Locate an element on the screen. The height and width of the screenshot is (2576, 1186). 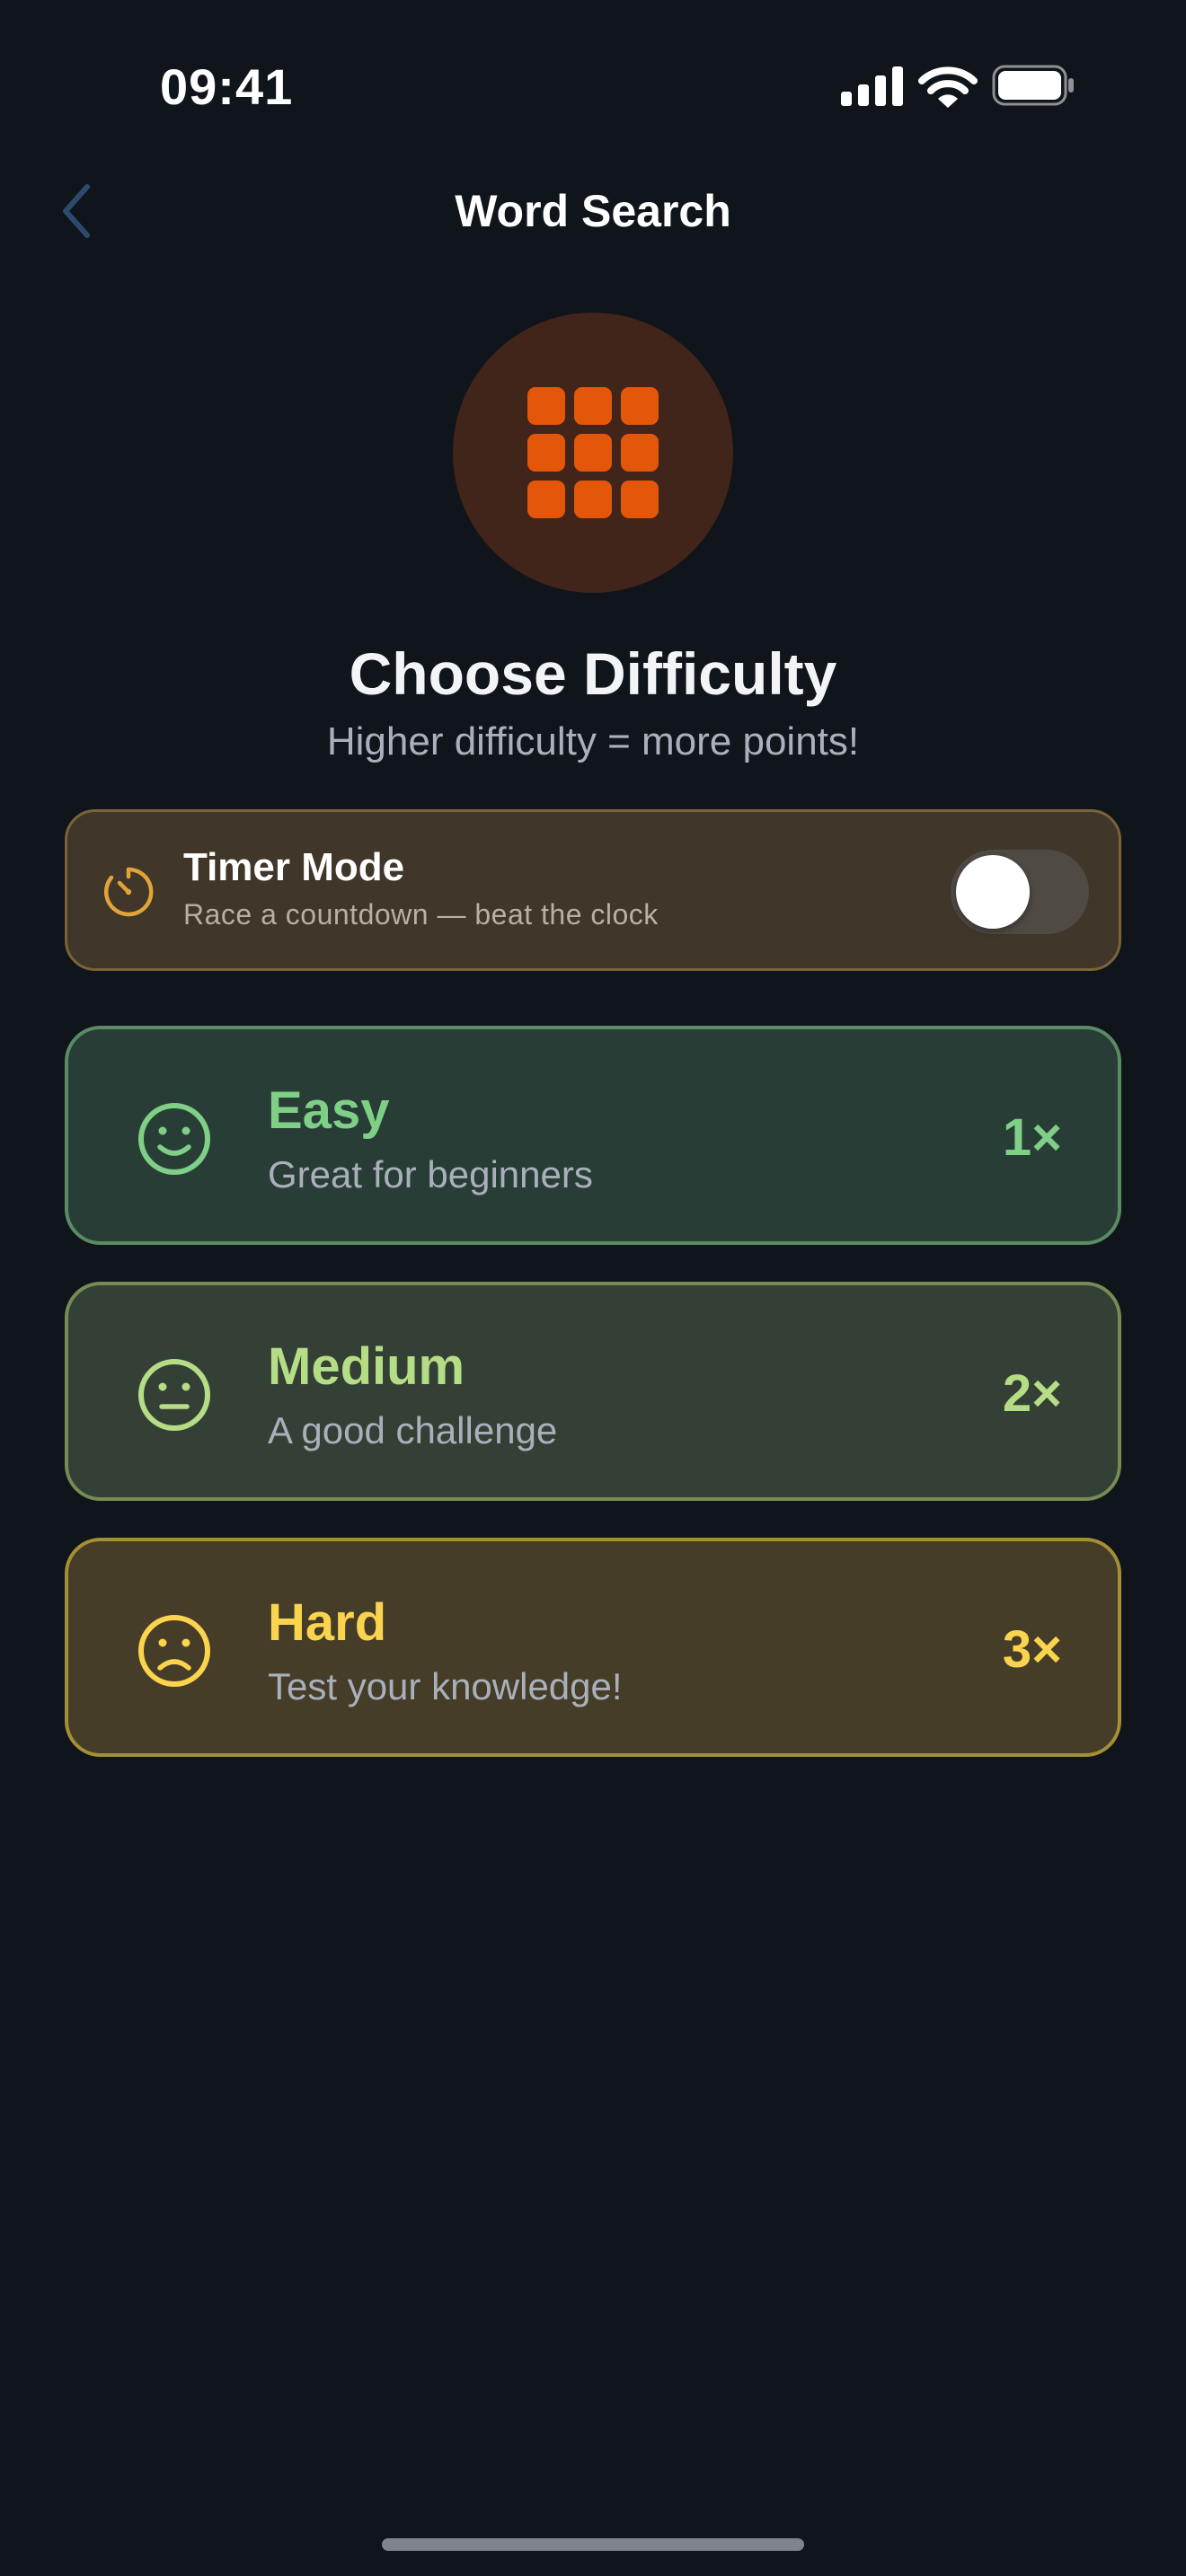
hero-badge is located at coordinates (593, 453).